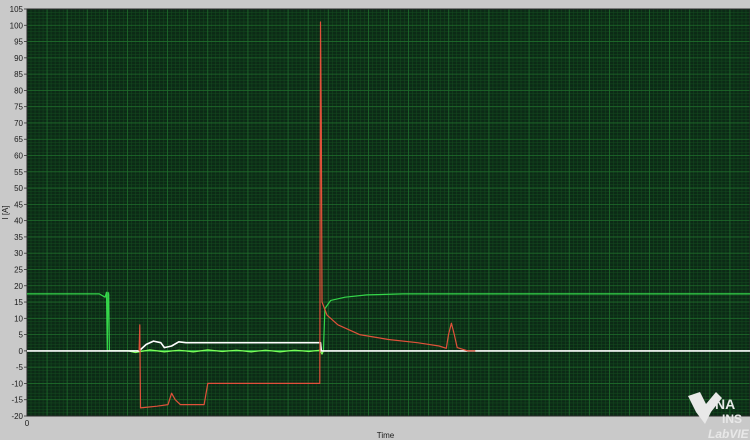 The image size is (750, 440). I want to click on y-tick-label: 35, so click(18, 237).